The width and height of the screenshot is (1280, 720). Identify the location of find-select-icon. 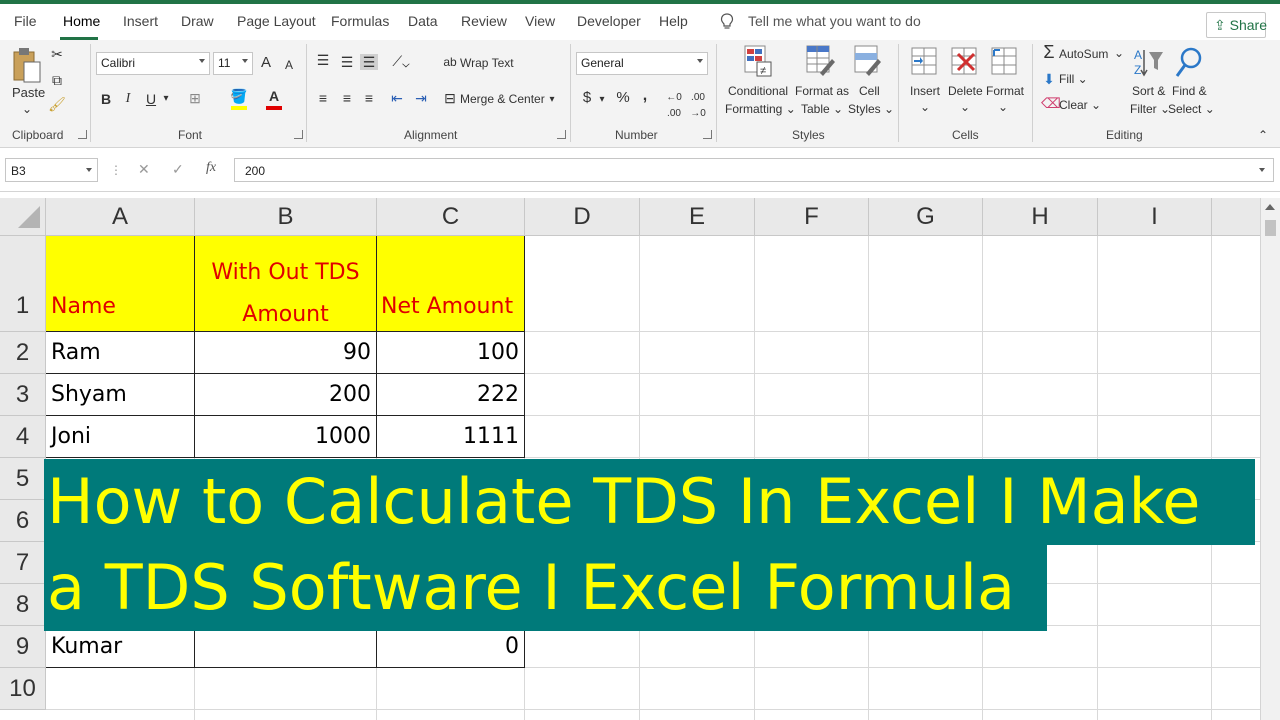
(1189, 63).